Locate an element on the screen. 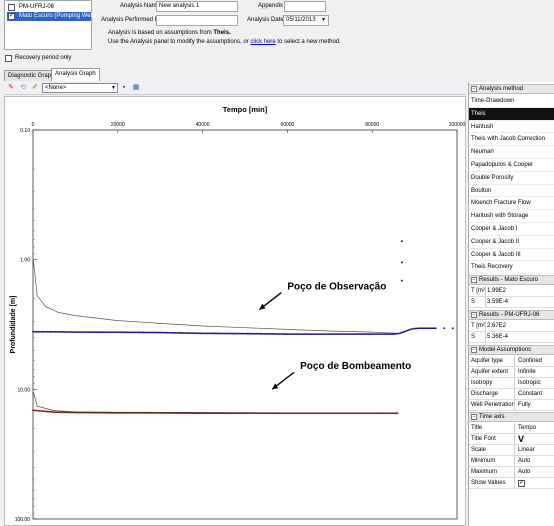 The width and height of the screenshot is (554, 526). results-pm-ufrj-06-header: − Results - PM-UFRJ-06 is located at coordinates (511, 315).